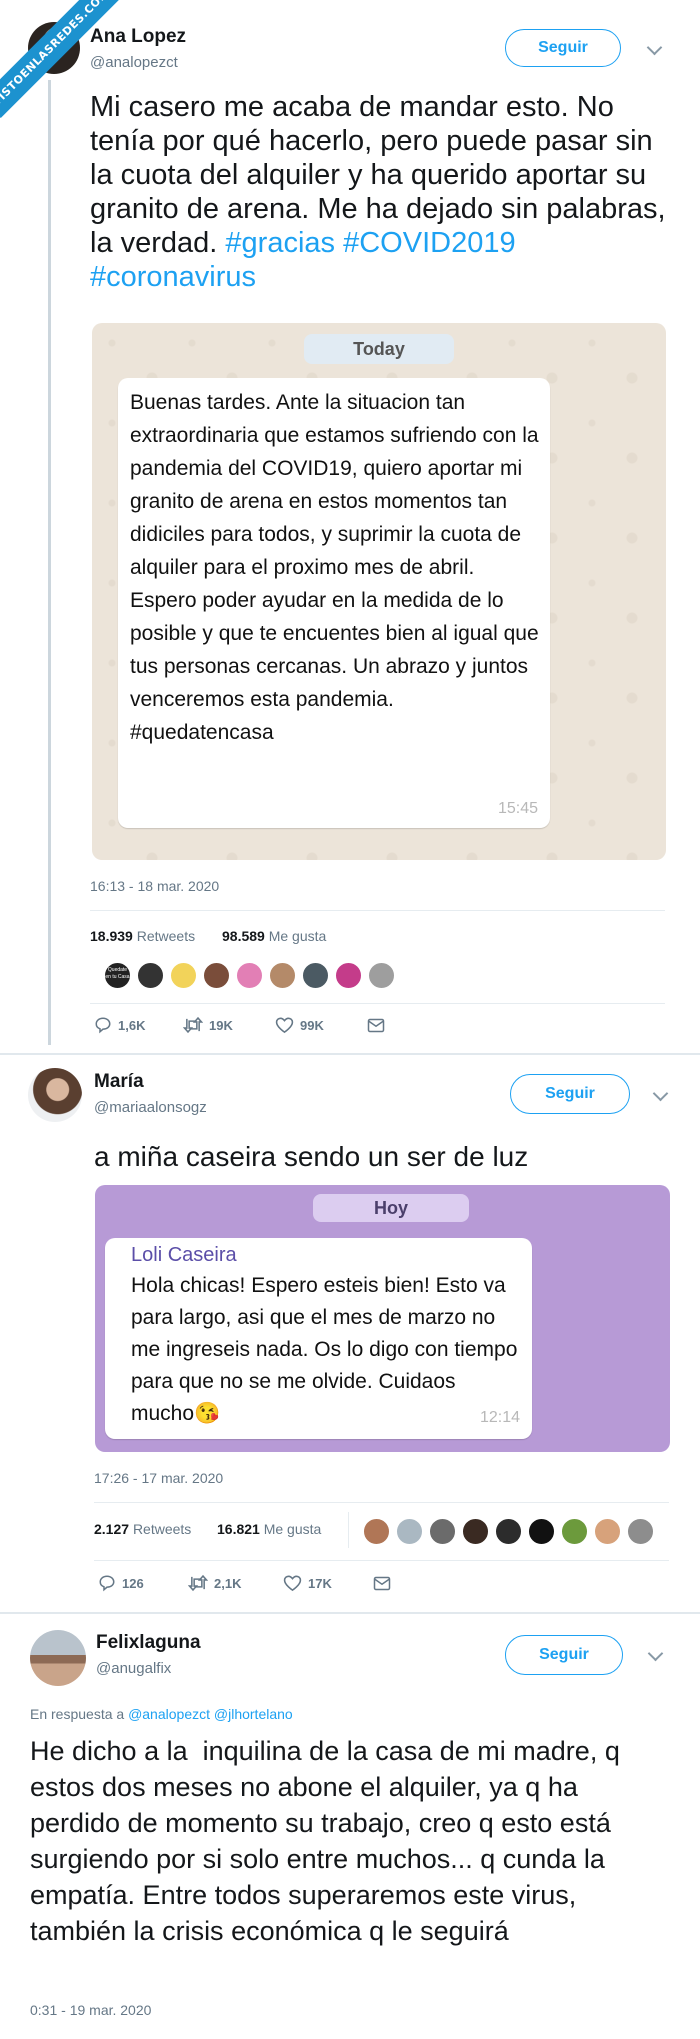 The image size is (700, 2039). Describe the element at coordinates (158, 1478) in the screenshot. I see `tweet-timestamp: 17:26 - 17 mar. 2020` at that location.